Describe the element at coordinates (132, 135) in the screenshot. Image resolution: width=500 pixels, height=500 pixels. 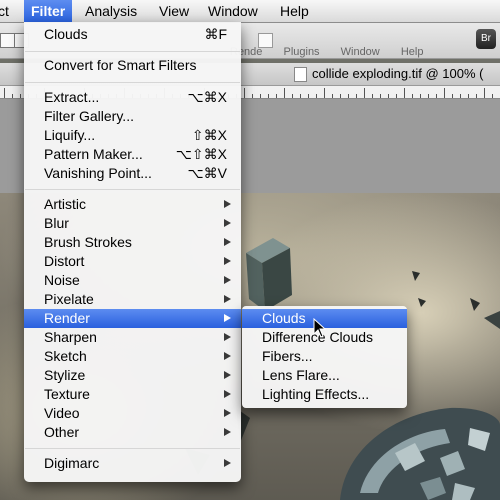
I see `menu-item-liquify: Liquify... ⇧⌘X` at that location.